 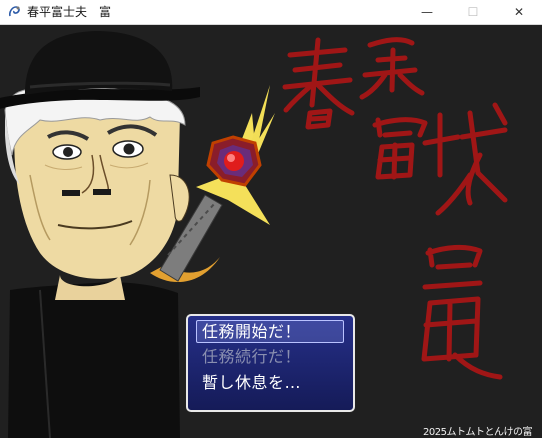 I want to click on window-title: 春平富士夫 富, so click(x=69, y=12).